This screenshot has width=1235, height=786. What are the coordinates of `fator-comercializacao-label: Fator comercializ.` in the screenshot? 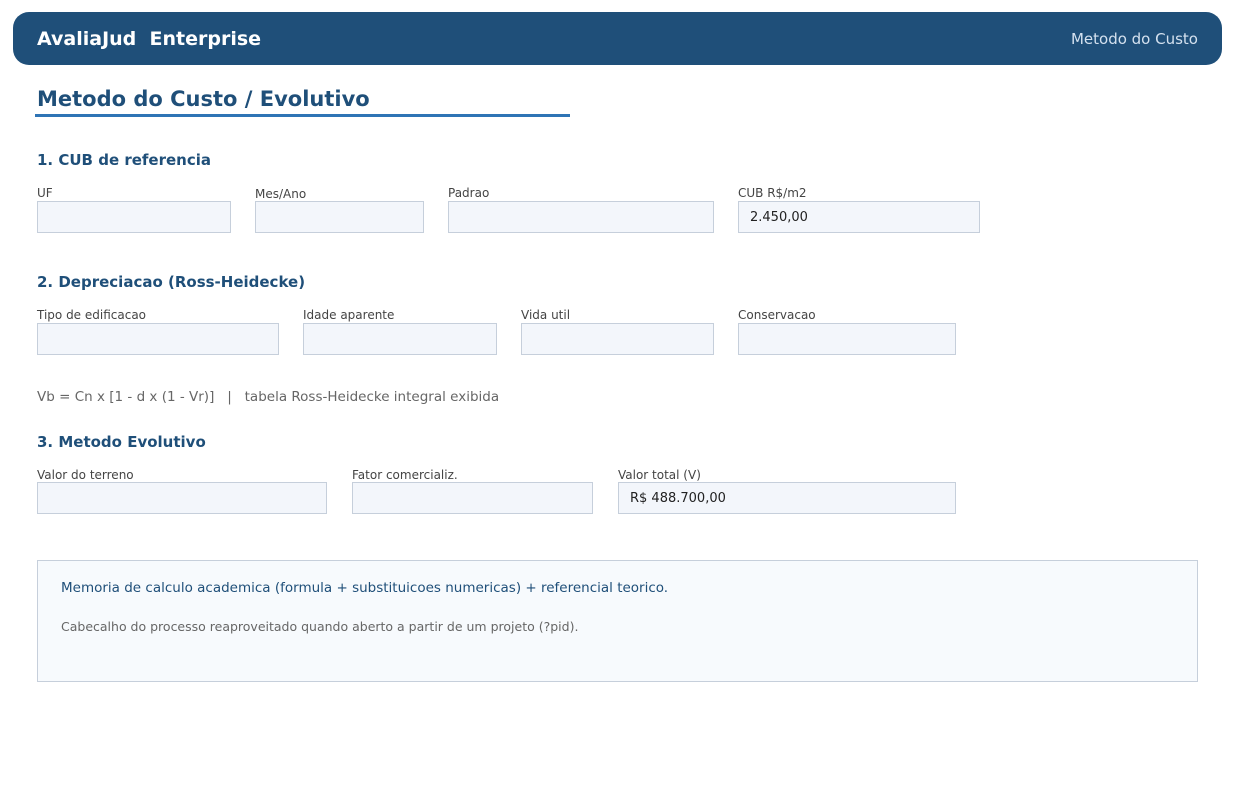 It's located at (405, 475).